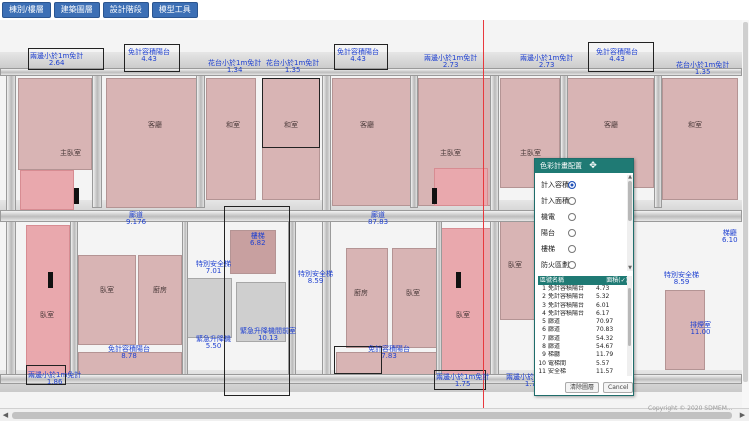  Describe the element at coordinates (584, 166) in the screenshot. I see `panel-header: 色彩計畫配置 ✥` at that location.